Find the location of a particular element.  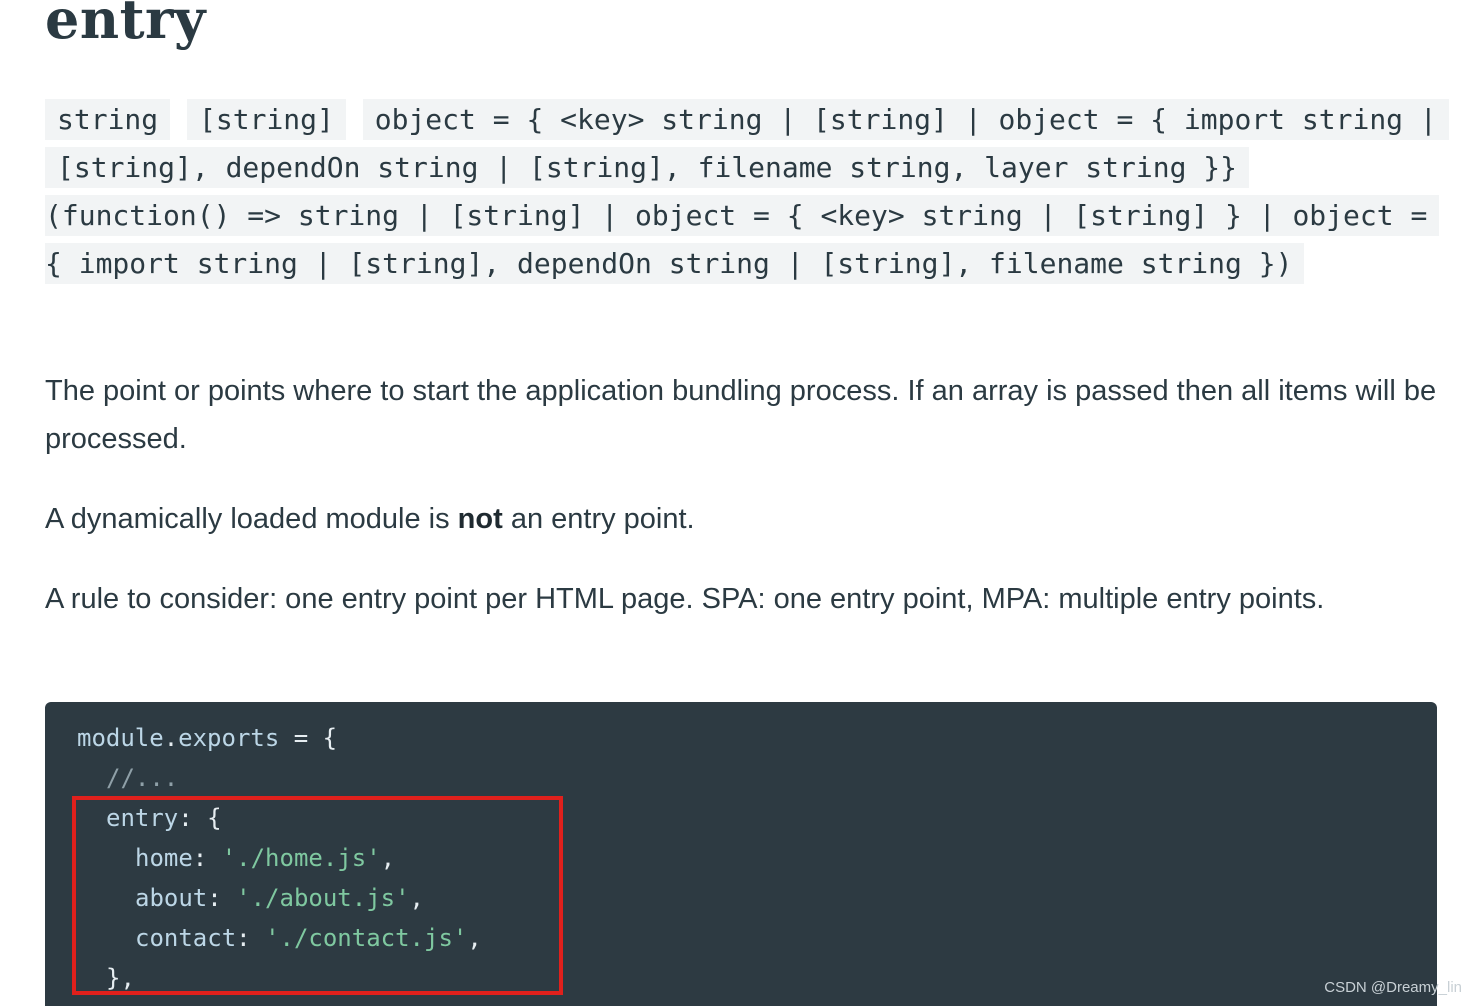

entry-highlight-box is located at coordinates (317, 895).